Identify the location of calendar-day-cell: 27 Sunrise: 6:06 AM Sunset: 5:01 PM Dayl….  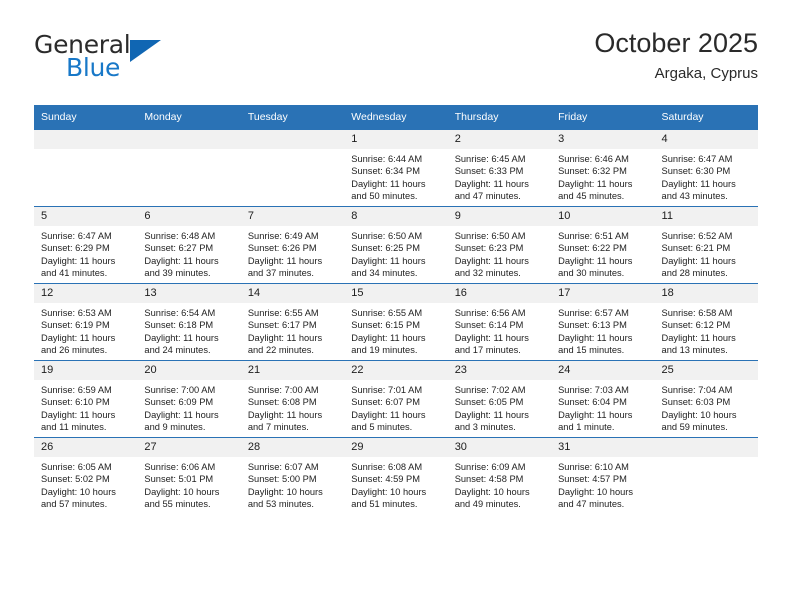
(189, 475).